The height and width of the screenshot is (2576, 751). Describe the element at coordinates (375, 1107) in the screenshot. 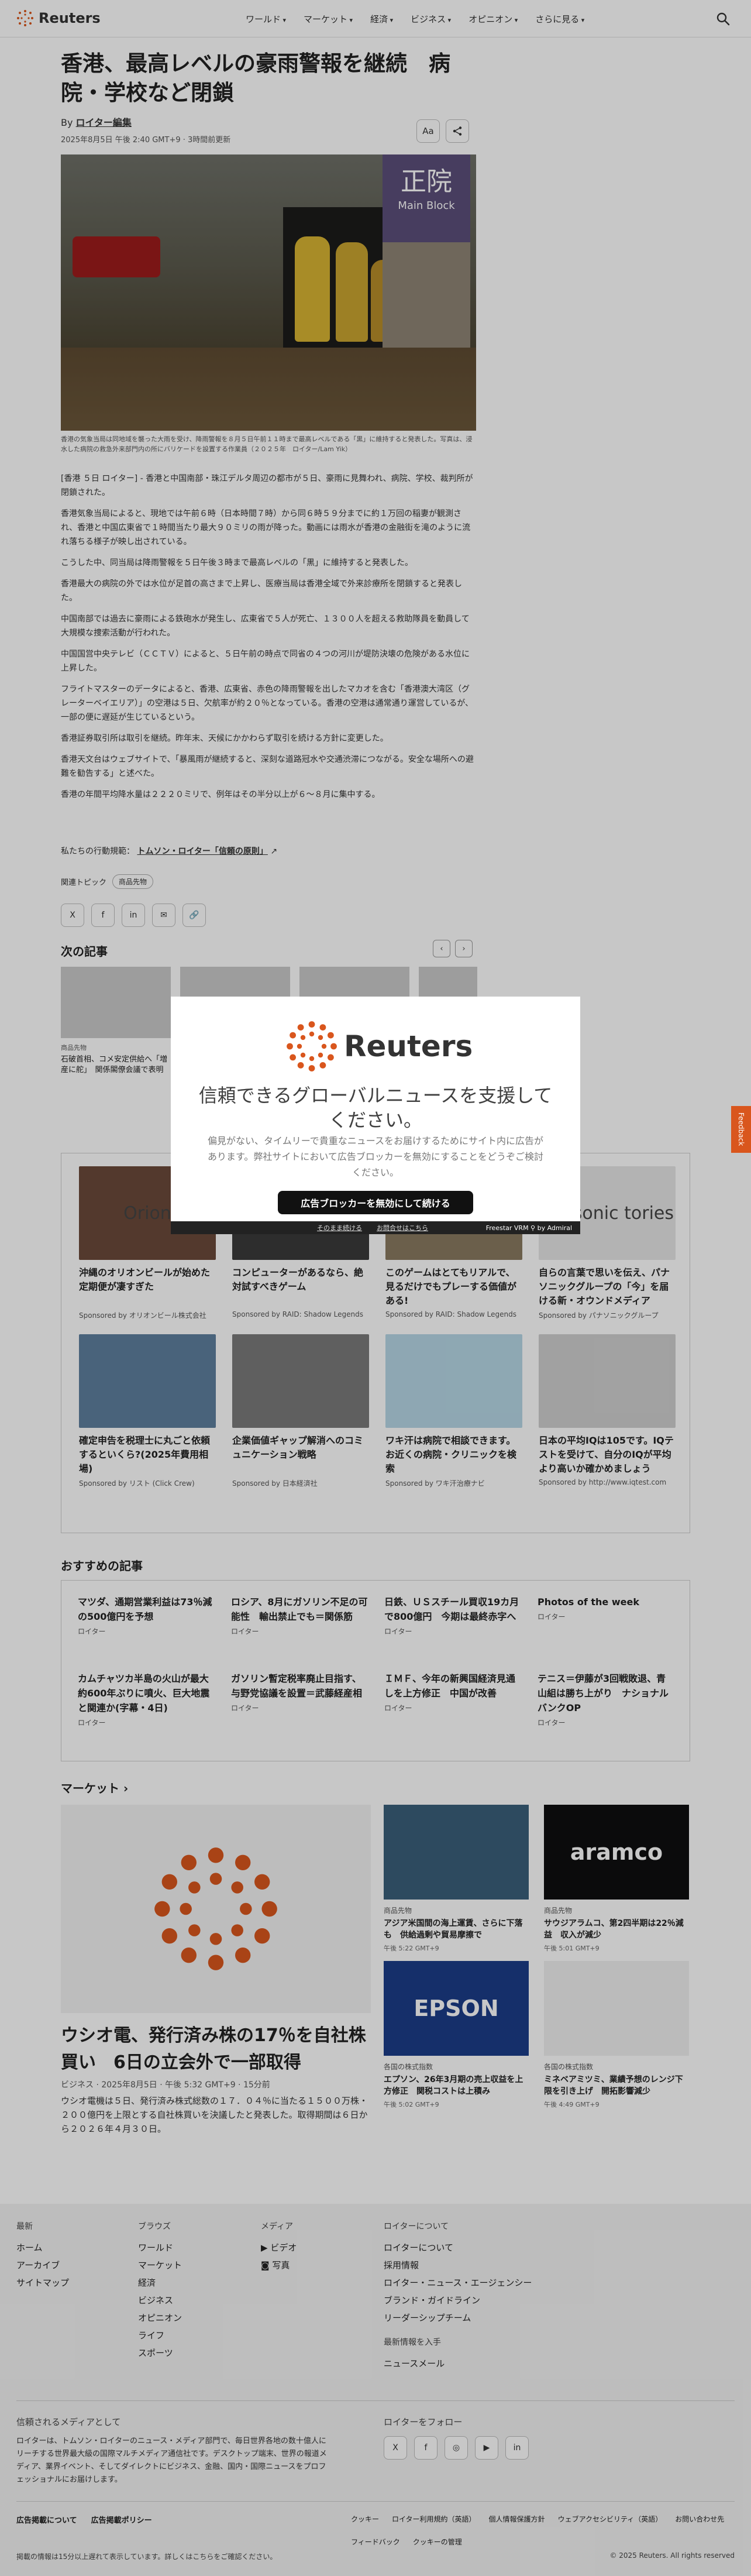

I see `modal-heading: 信頼できるグローバルニュースを支援してください。` at that location.